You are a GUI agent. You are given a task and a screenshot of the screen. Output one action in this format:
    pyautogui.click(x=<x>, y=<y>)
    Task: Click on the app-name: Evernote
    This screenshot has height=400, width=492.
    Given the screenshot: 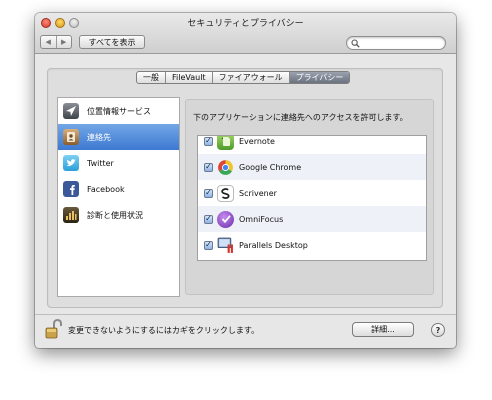 What is the action you would take?
    pyautogui.click(x=257, y=141)
    